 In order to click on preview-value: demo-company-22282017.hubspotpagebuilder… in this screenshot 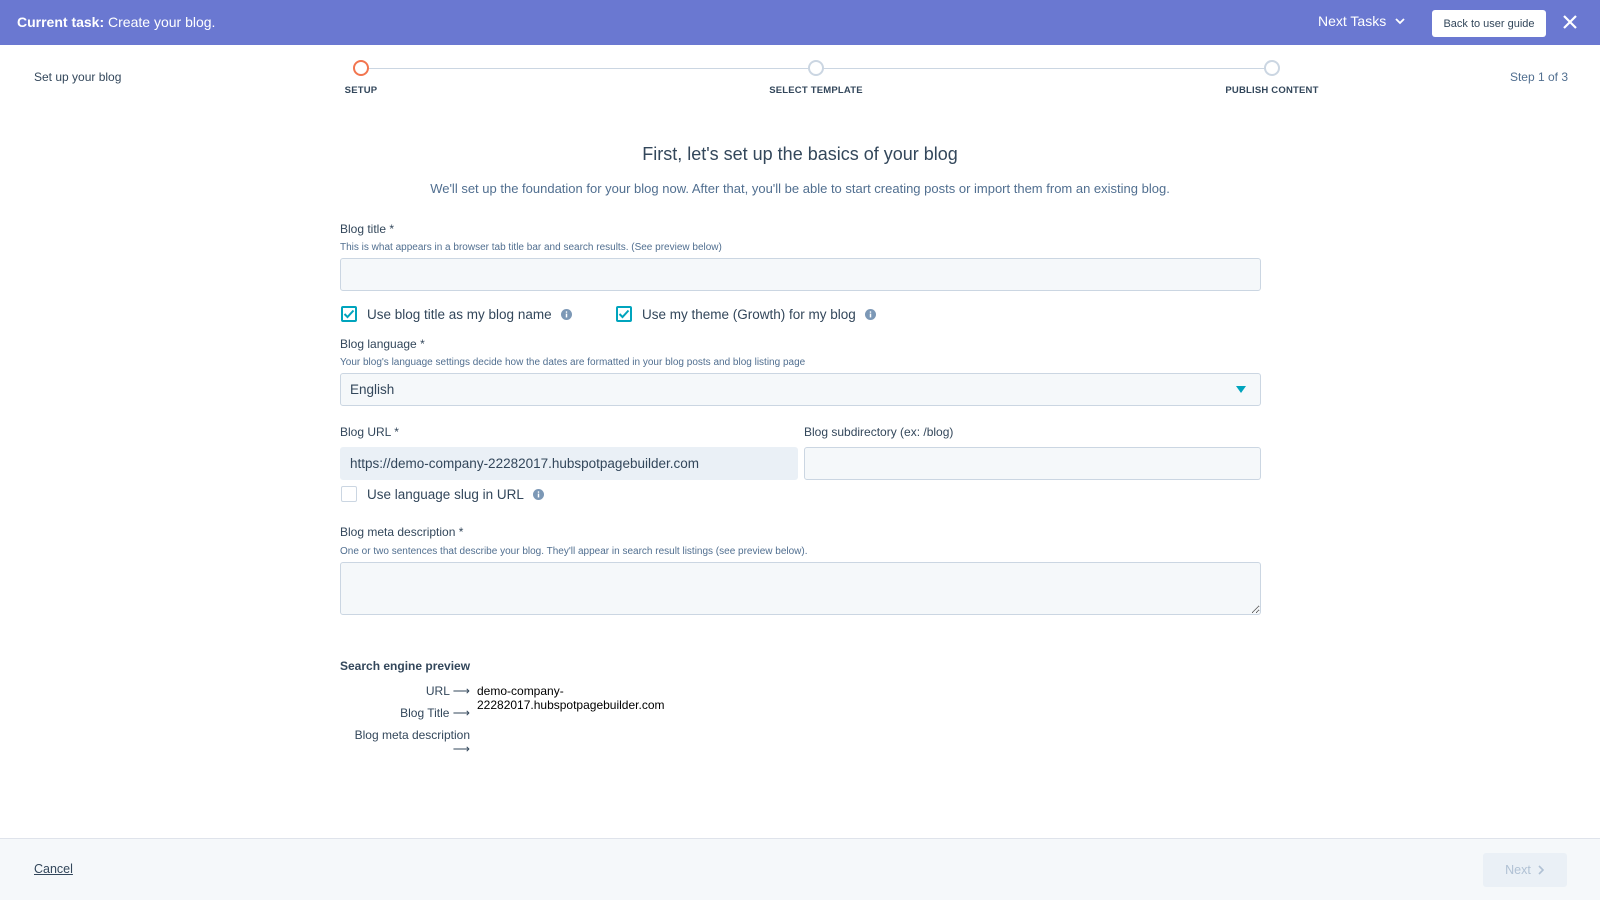, I will do `click(571, 698)`.